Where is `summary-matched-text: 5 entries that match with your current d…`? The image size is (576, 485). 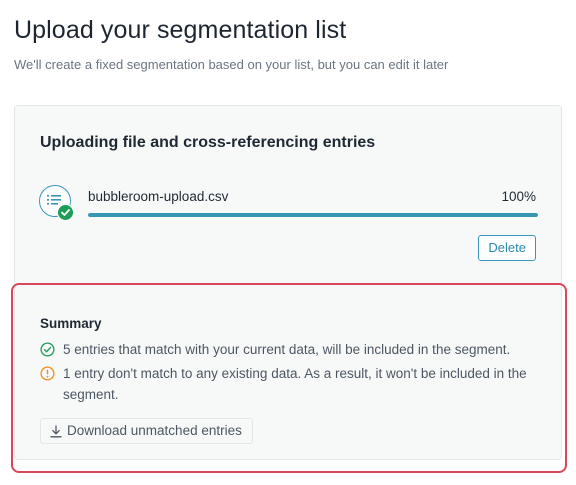 summary-matched-text: 5 entries that match with your current d… is located at coordinates (287, 349).